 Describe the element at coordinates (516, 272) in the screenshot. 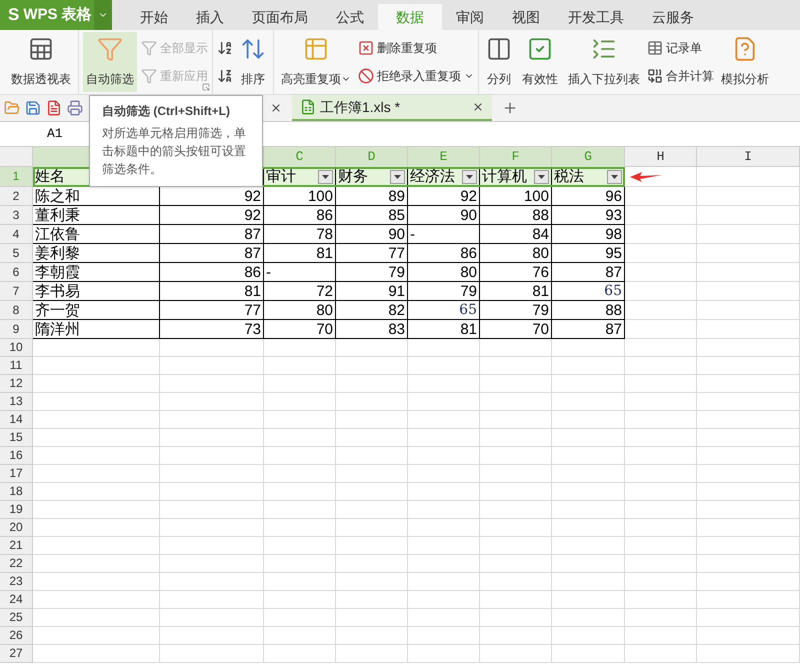

I see `table-cell: 76` at that location.